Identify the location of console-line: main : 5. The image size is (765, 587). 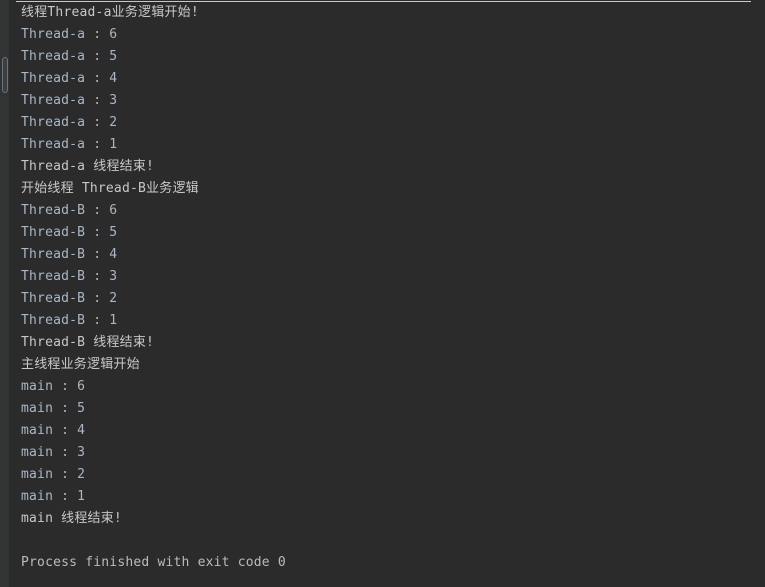
(53, 408).